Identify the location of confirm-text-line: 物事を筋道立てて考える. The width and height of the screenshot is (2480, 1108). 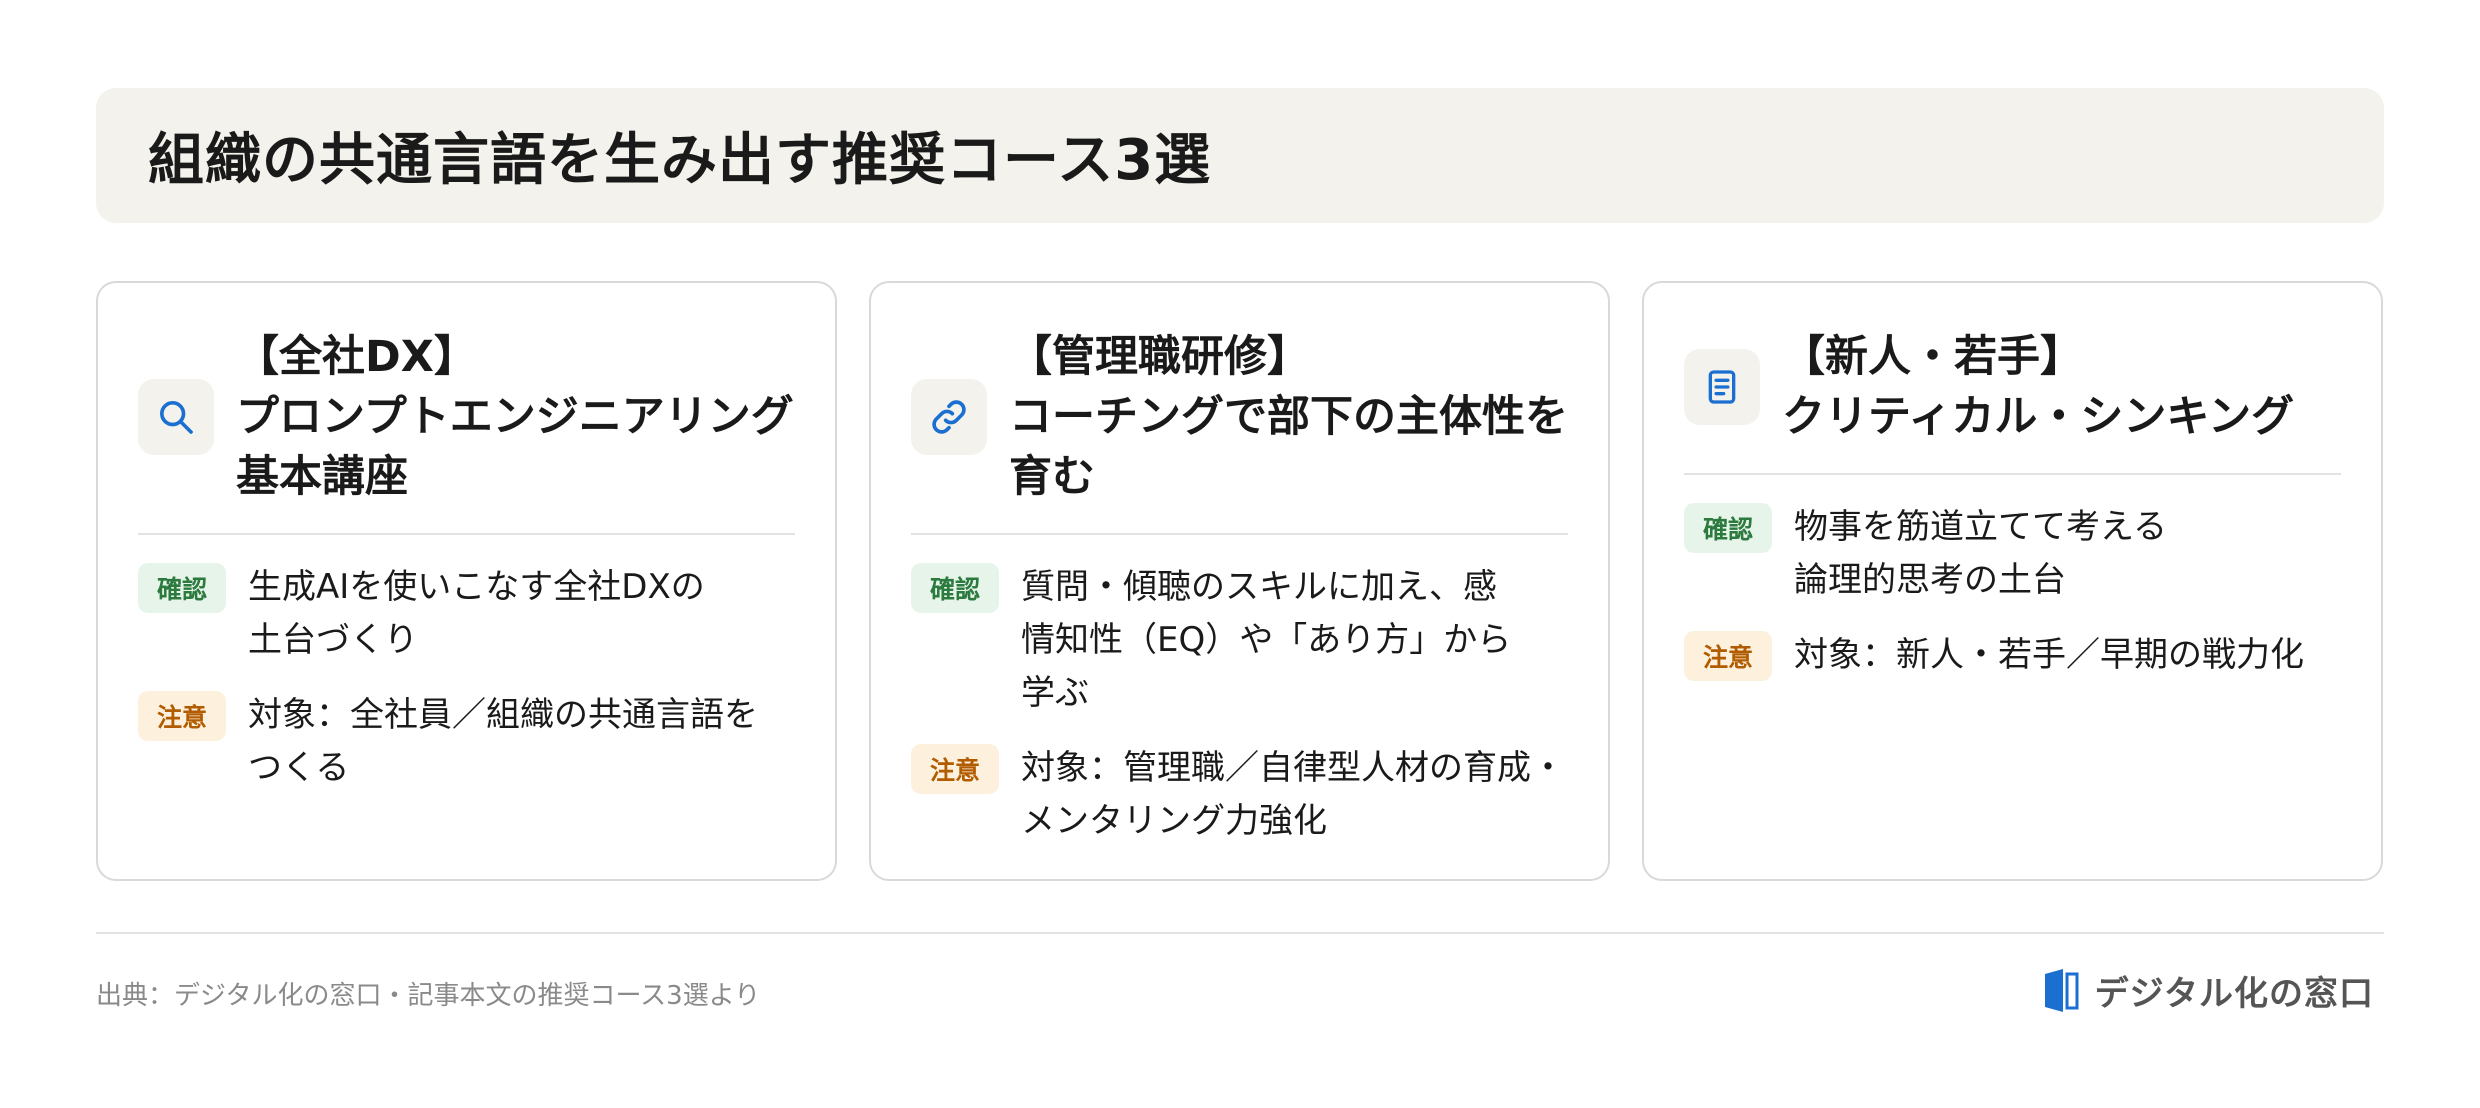
(1980, 527).